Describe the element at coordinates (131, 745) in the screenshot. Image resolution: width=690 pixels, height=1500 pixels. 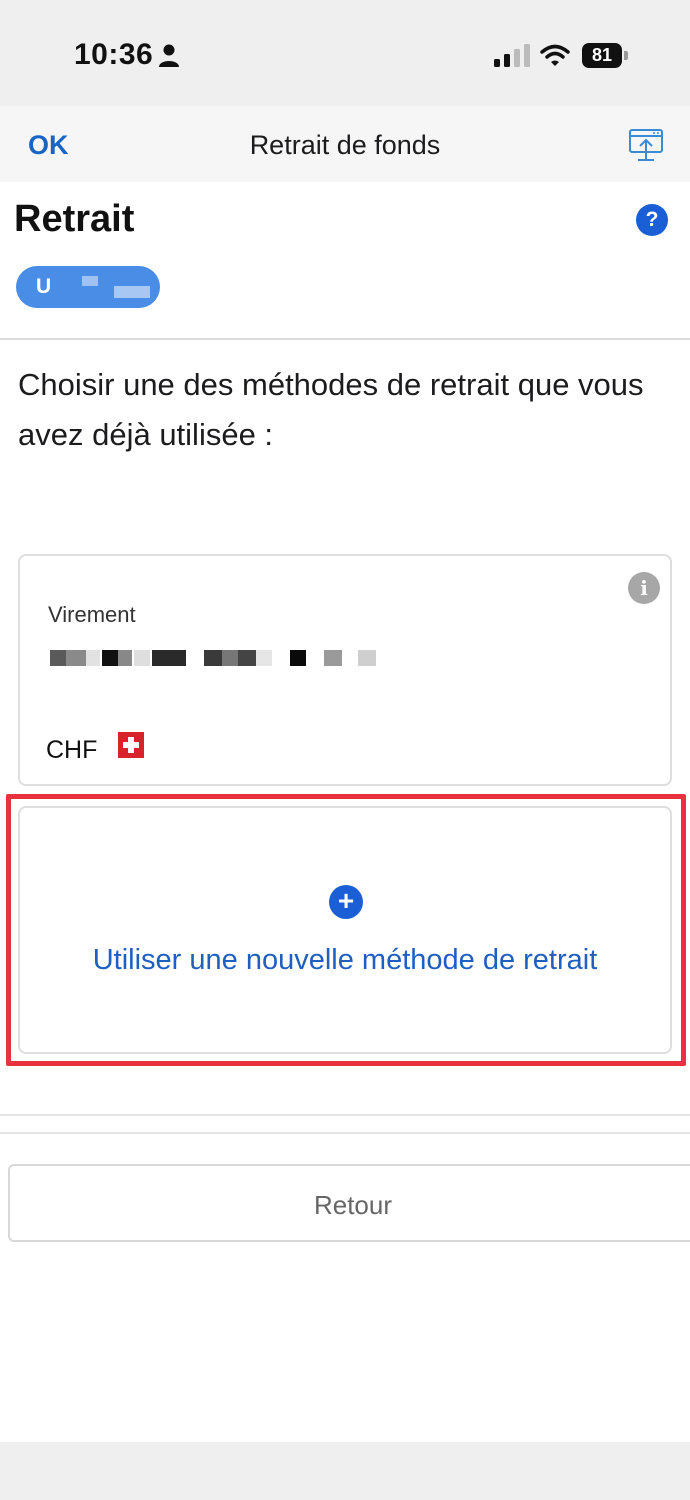
I see `swiss-flag-icon` at that location.